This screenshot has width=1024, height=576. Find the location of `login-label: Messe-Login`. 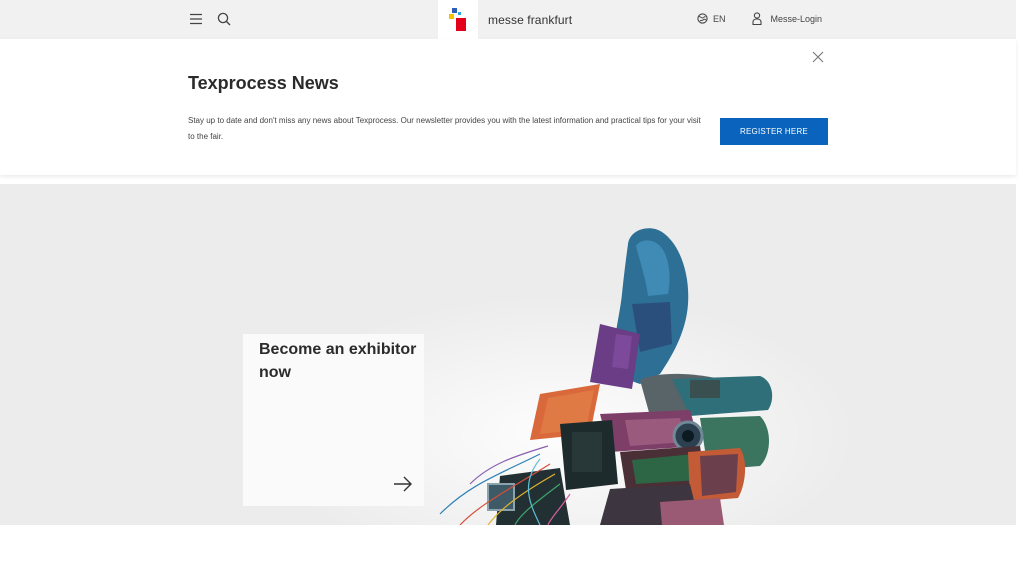

login-label: Messe-Login is located at coordinates (796, 18).